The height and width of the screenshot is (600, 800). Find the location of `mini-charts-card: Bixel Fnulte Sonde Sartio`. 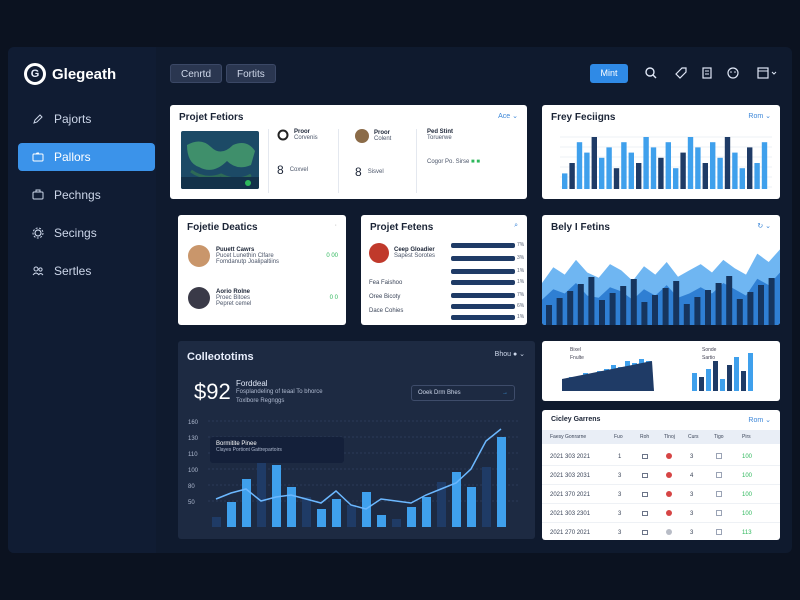

mini-charts-card: Bixel Fnulte Sonde Sartio is located at coordinates (661, 371).